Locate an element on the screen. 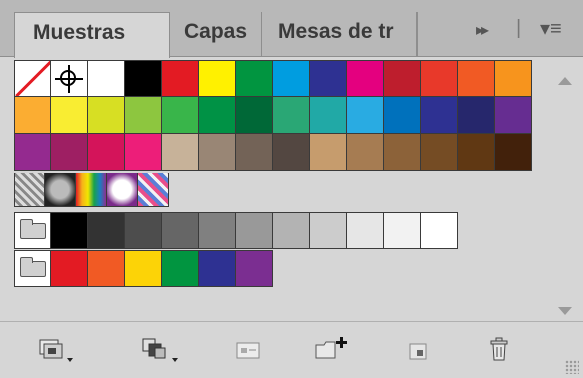 Image resolution: width=583 pixels, height=378 pixels. gradient-pattern-row is located at coordinates (91, 191).